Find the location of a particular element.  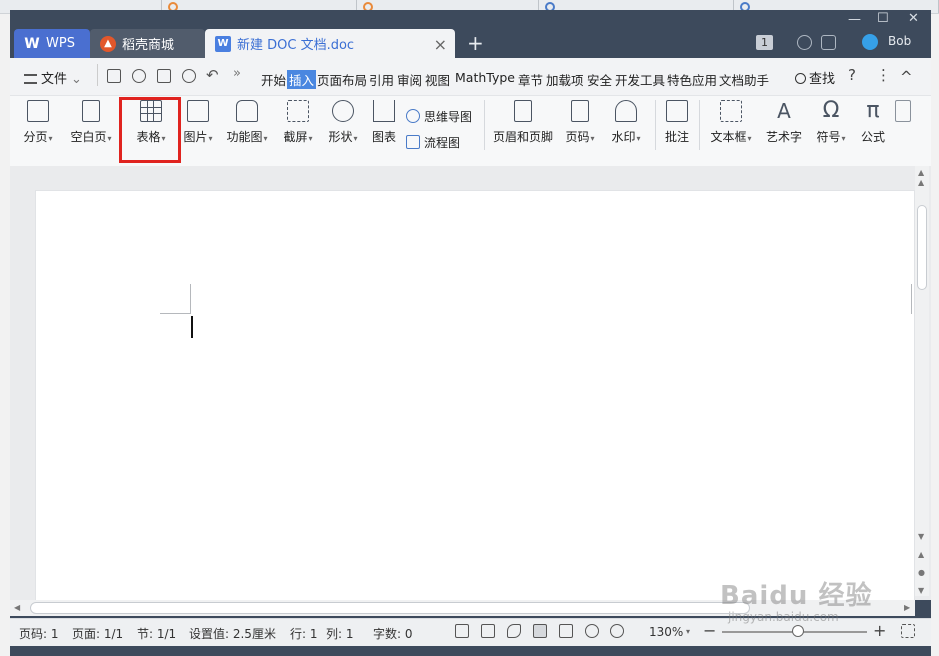

tab-docer-shop: ▲ 稻壳商城 is located at coordinates (147, 43).